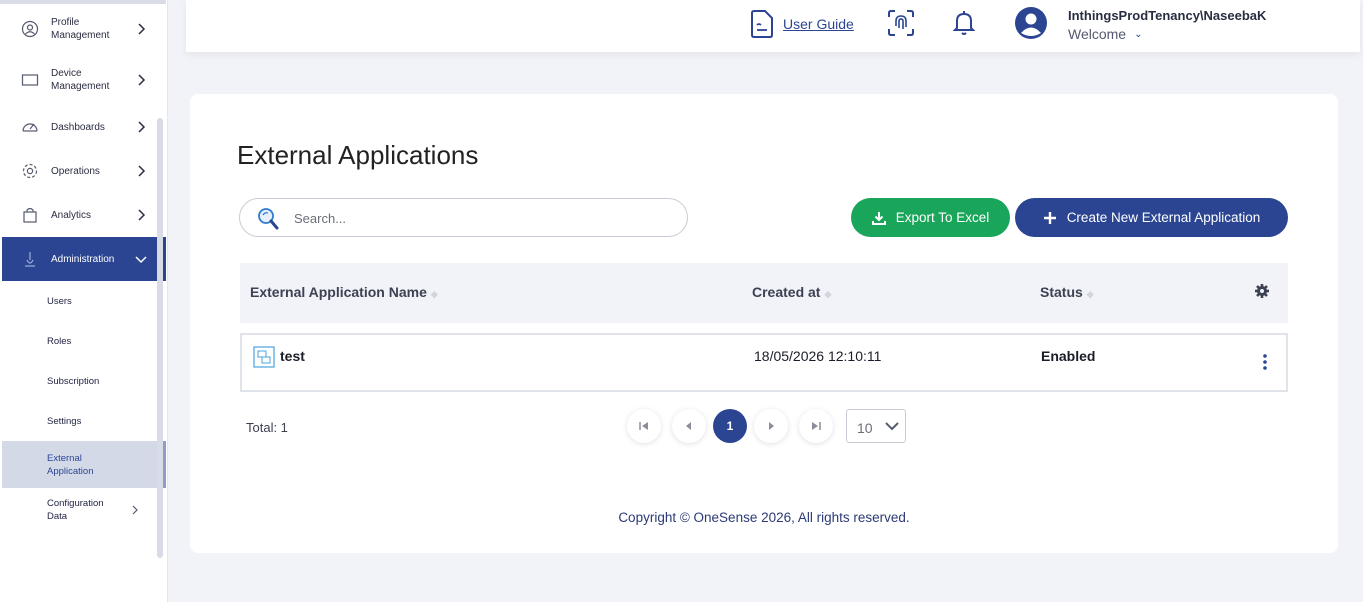 This screenshot has width=1363, height=602. I want to click on sidebar-item-administration: Administration, so click(84, 259).